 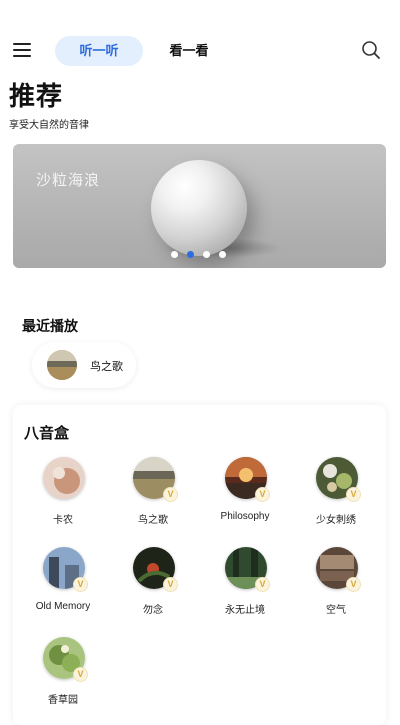 I want to click on recent-section-title: 最近播放, so click(x=50, y=326).